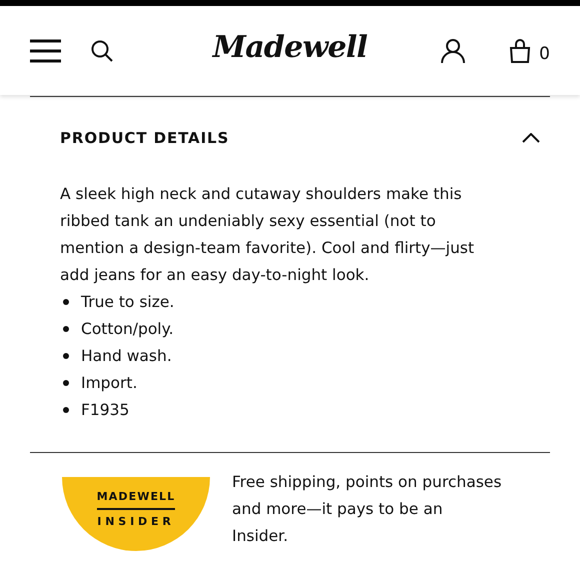 The image size is (580, 580). What do you see at coordinates (453, 50) in the screenshot?
I see `user-icon` at bounding box center [453, 50].